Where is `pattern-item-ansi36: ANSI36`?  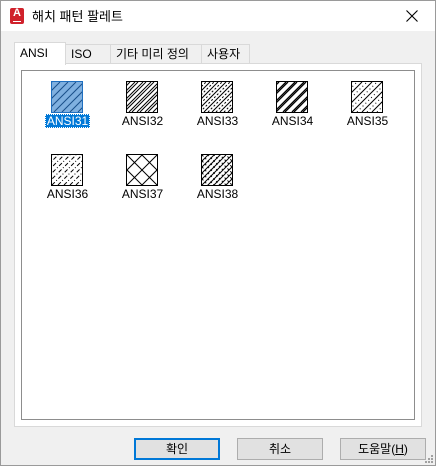
pattern-item-ansi36: ANSI36 is located at coordinates (67, 180).